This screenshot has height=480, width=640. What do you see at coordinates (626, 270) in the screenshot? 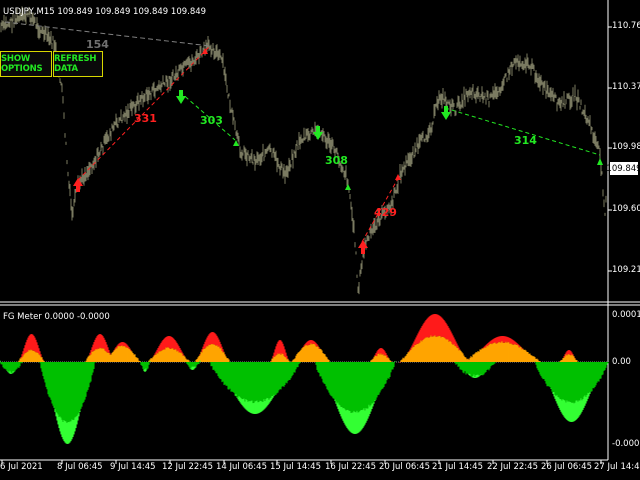
I see `price-label: 109.215` at bounding box center [626, 270].